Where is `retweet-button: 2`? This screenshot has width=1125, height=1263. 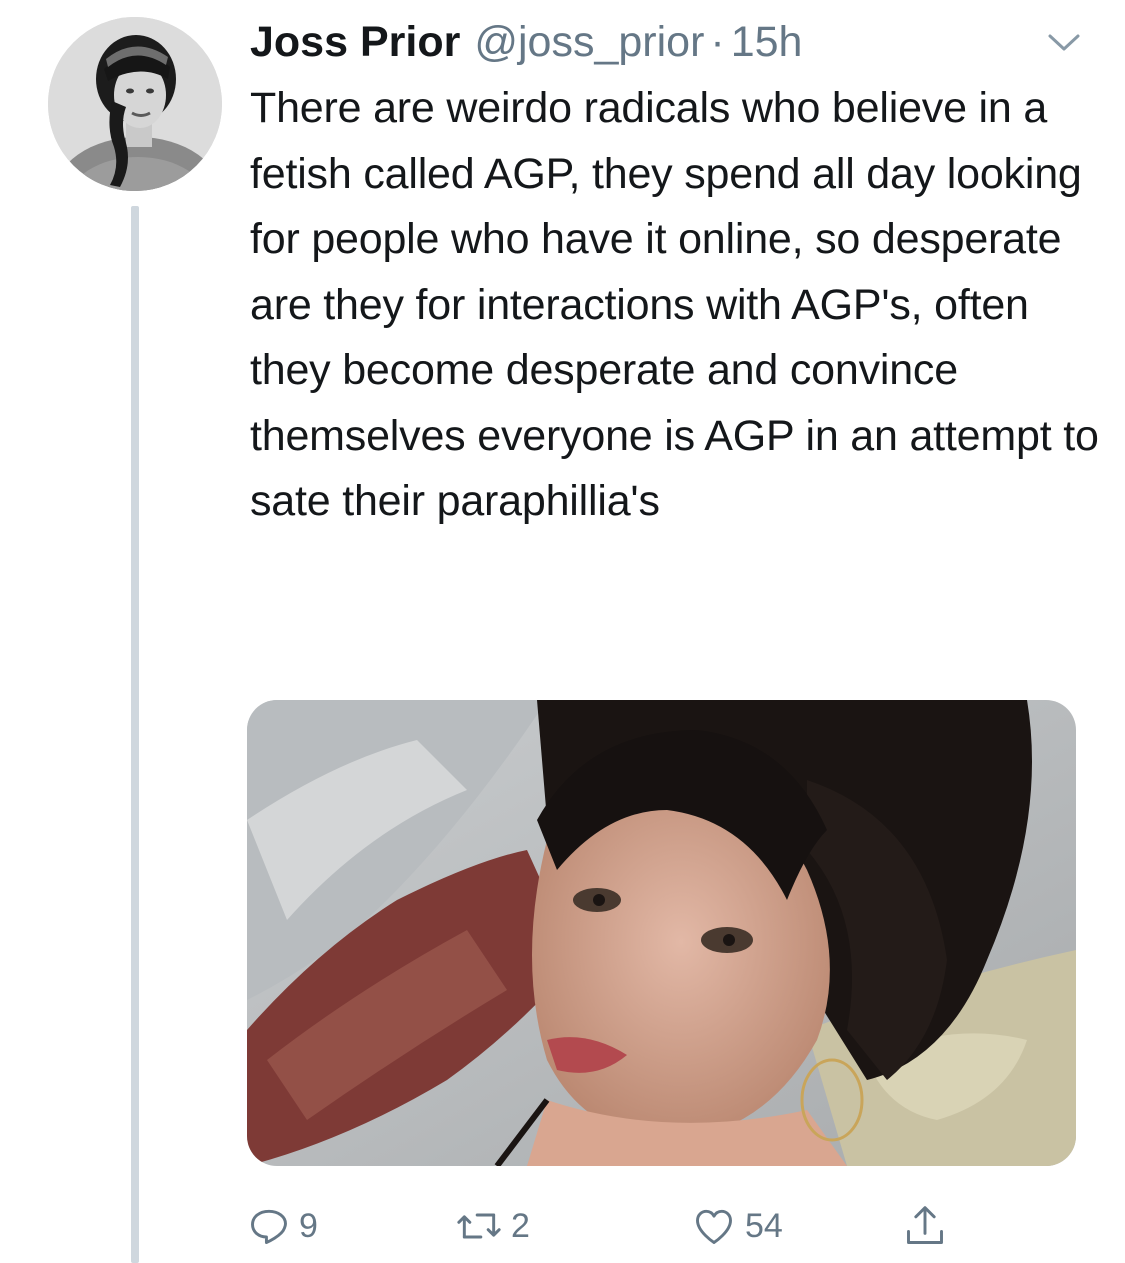
retweet-button: 2 is located at coordinates (492, 1226).